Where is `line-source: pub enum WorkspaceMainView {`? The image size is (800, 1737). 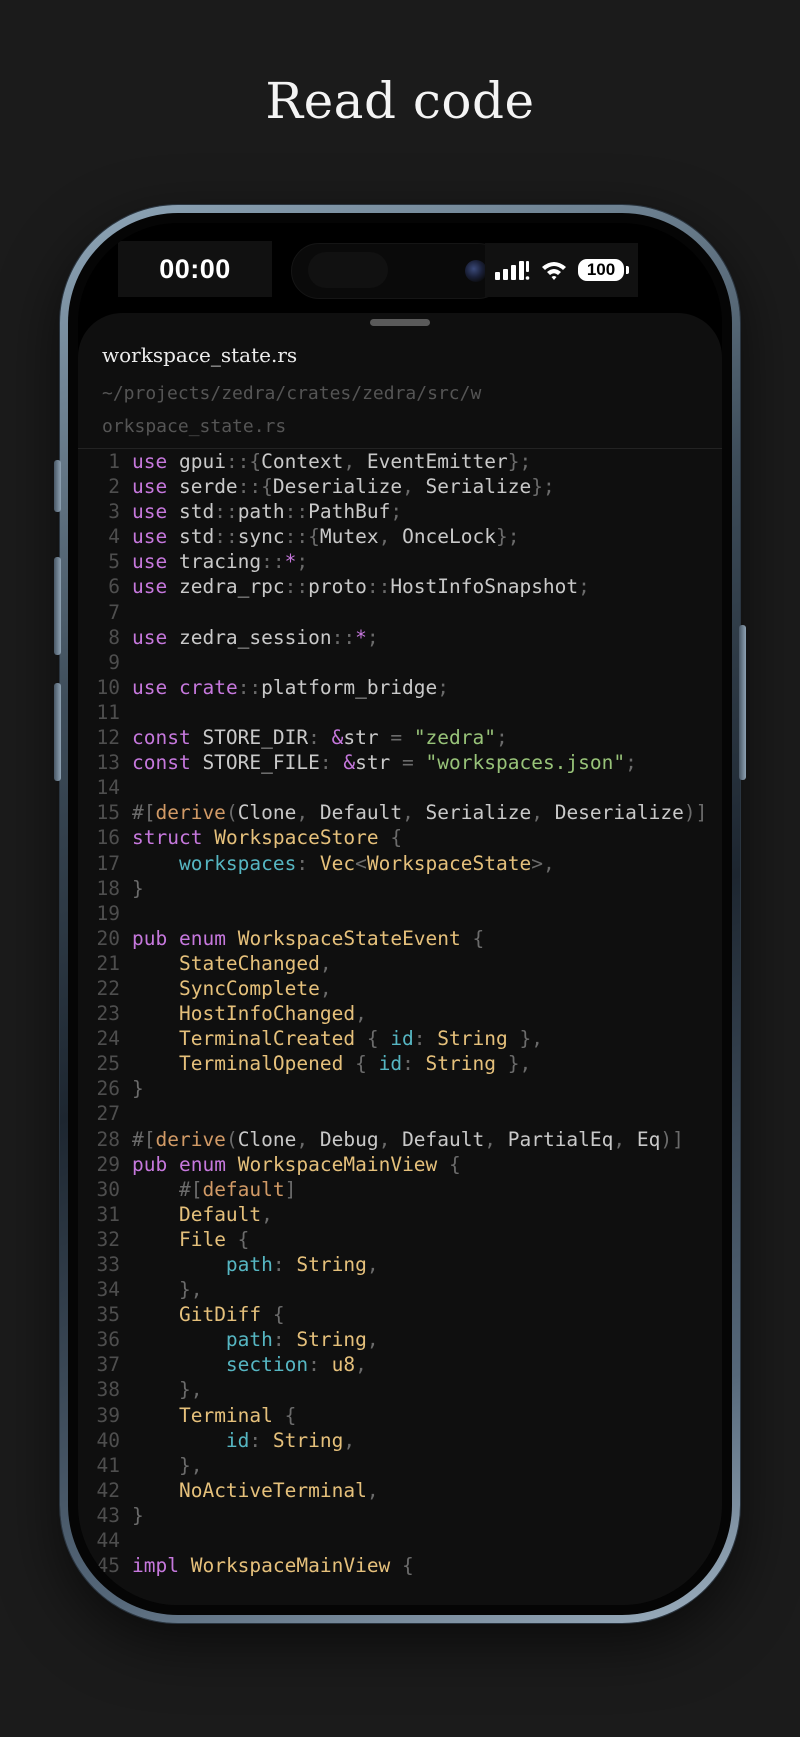 line-source: pub enum WorkspaceMainView { is located at coordinates (296, 1164).